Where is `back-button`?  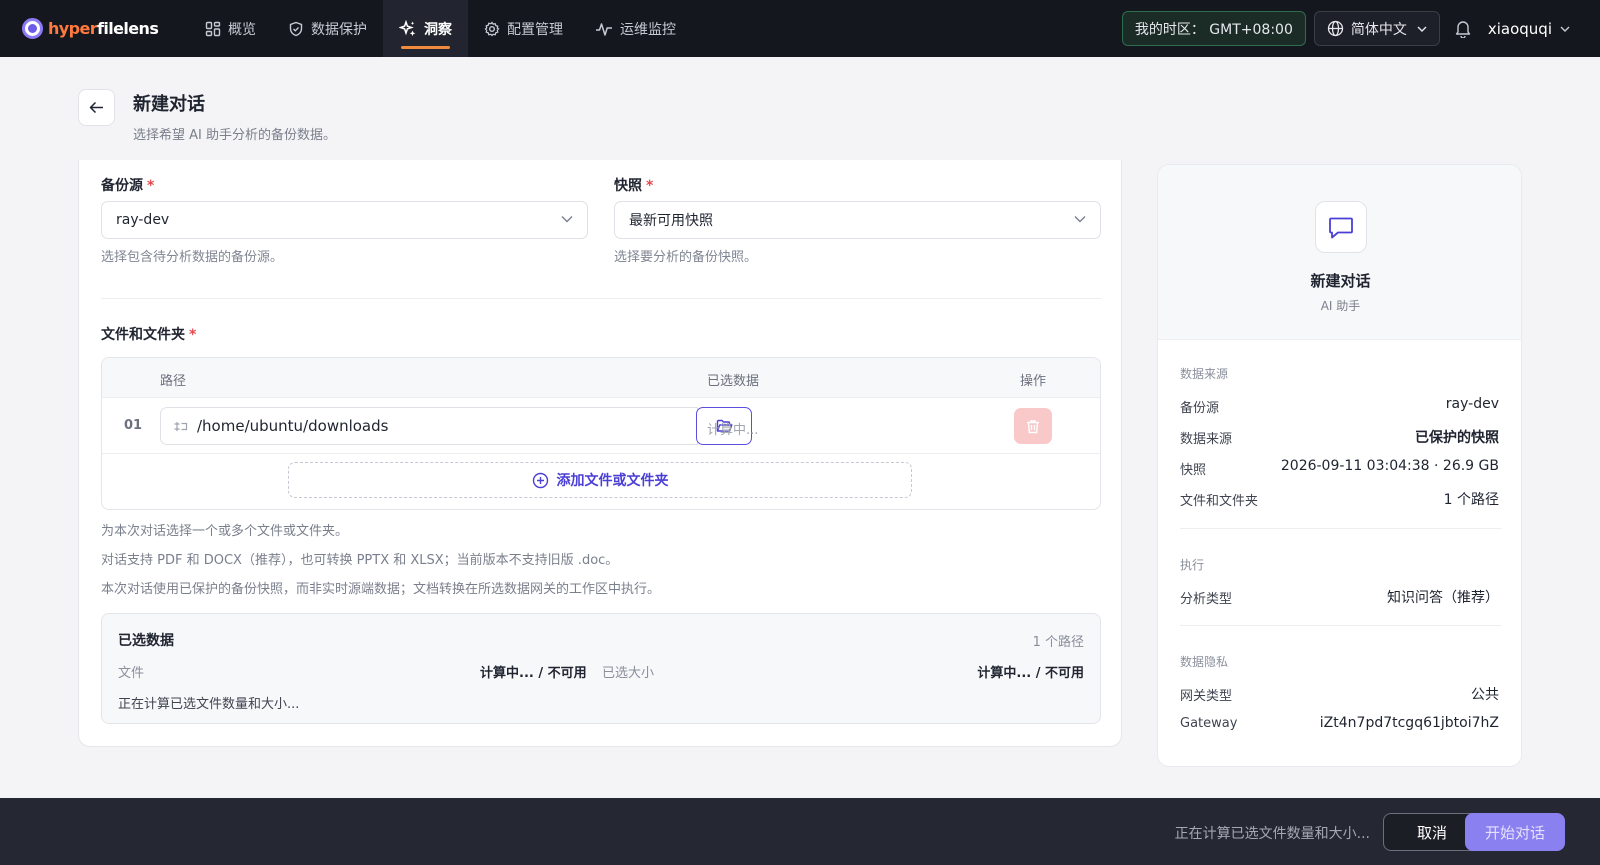 back-button is located at coordinates (96, 107).